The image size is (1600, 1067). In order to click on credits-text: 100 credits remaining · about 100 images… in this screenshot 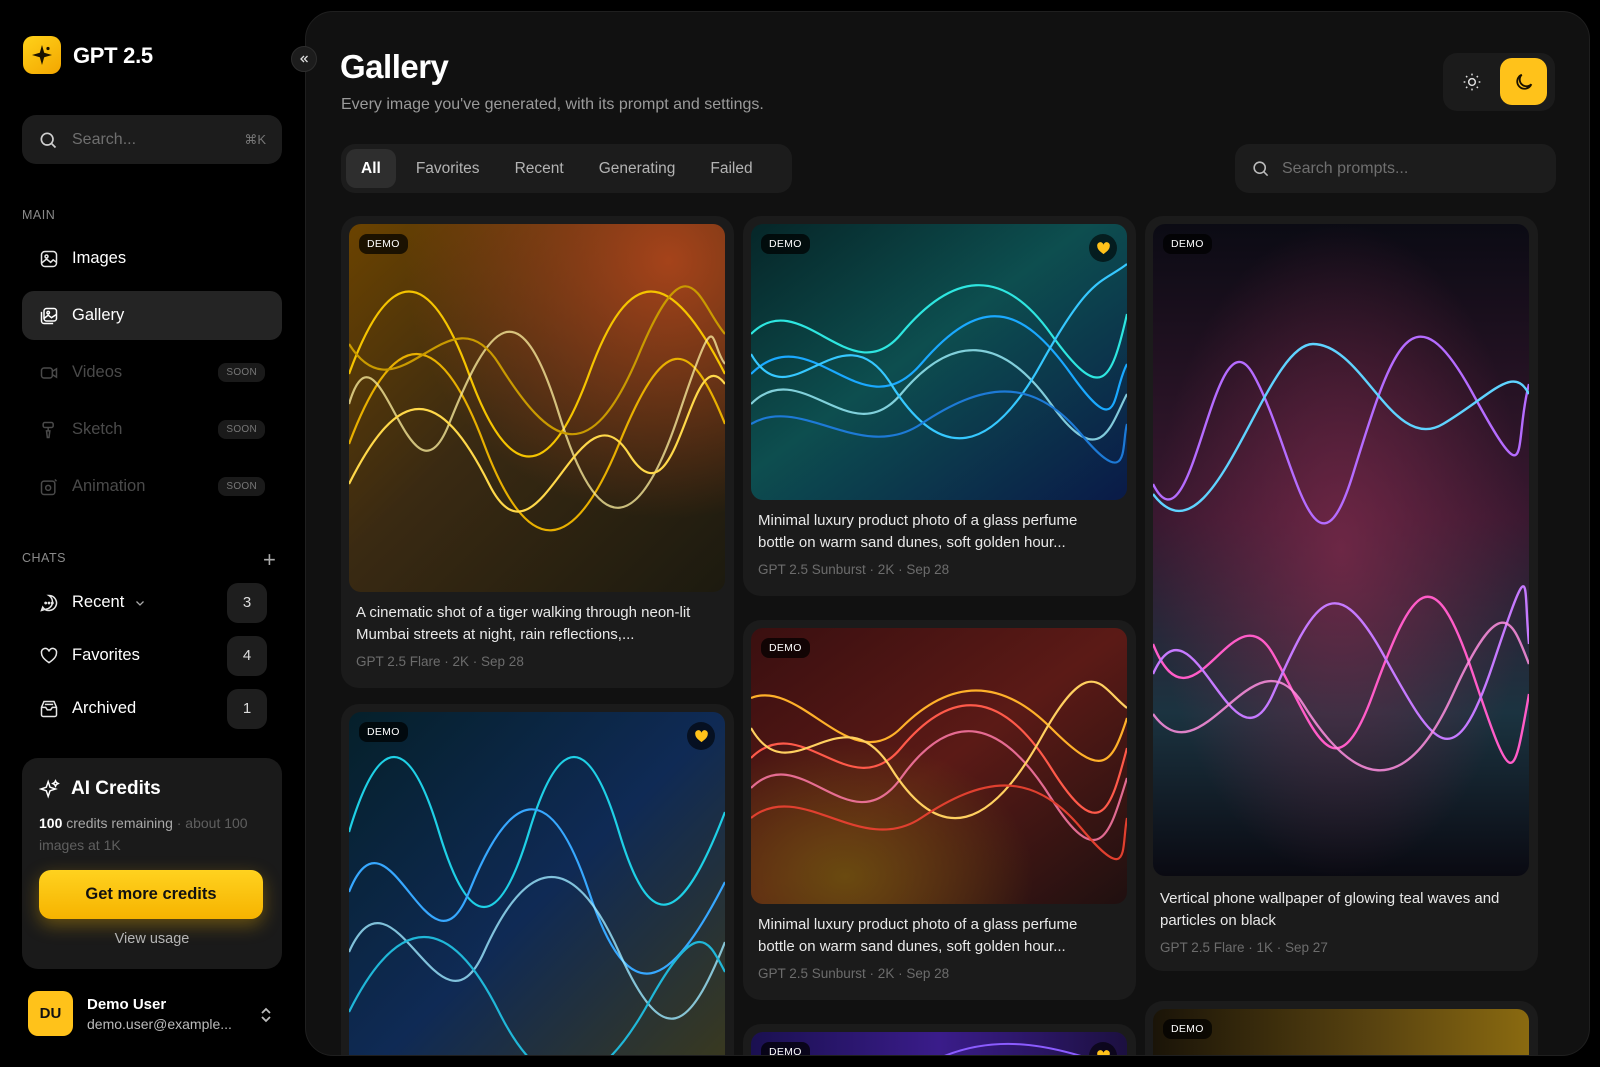, I will do `click(152, 834)`.